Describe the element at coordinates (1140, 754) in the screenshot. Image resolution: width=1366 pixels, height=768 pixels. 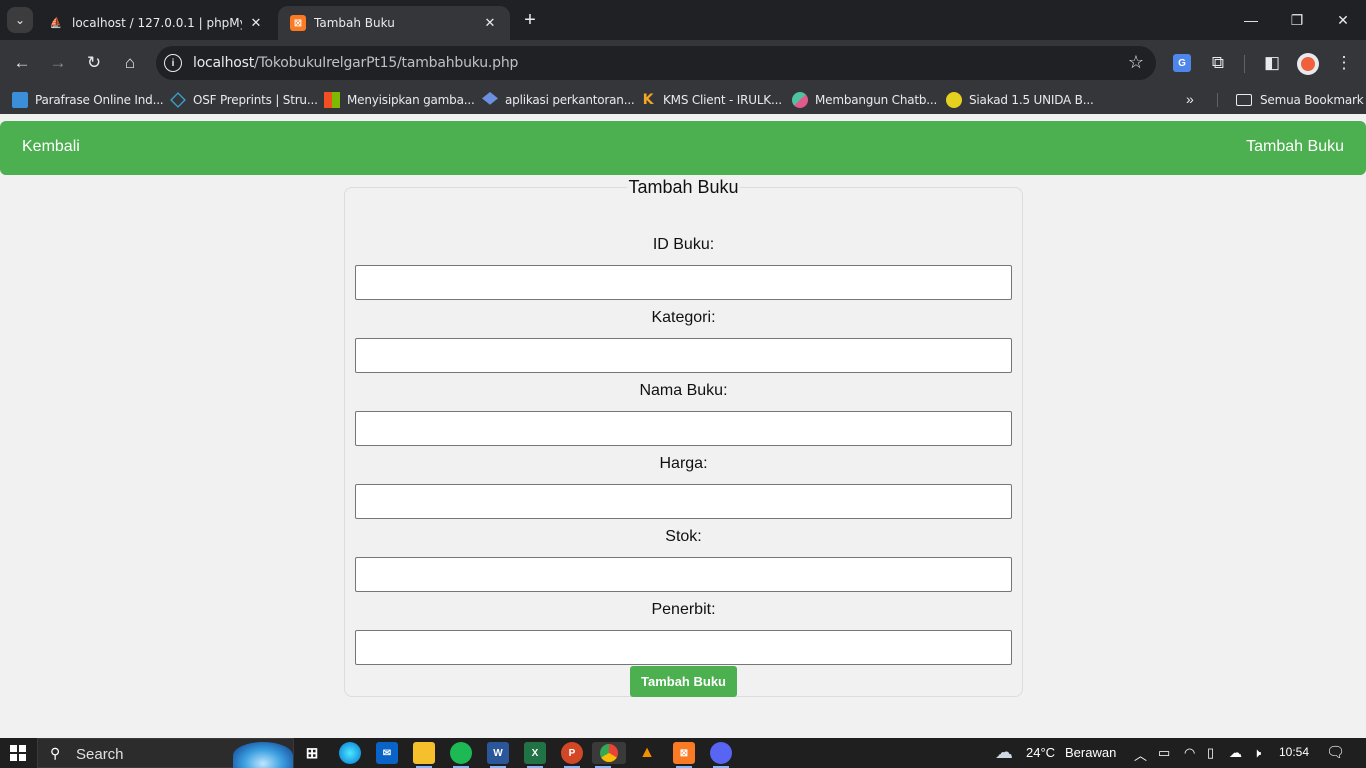
I see `chevron-up-icon: ︿` at that location.